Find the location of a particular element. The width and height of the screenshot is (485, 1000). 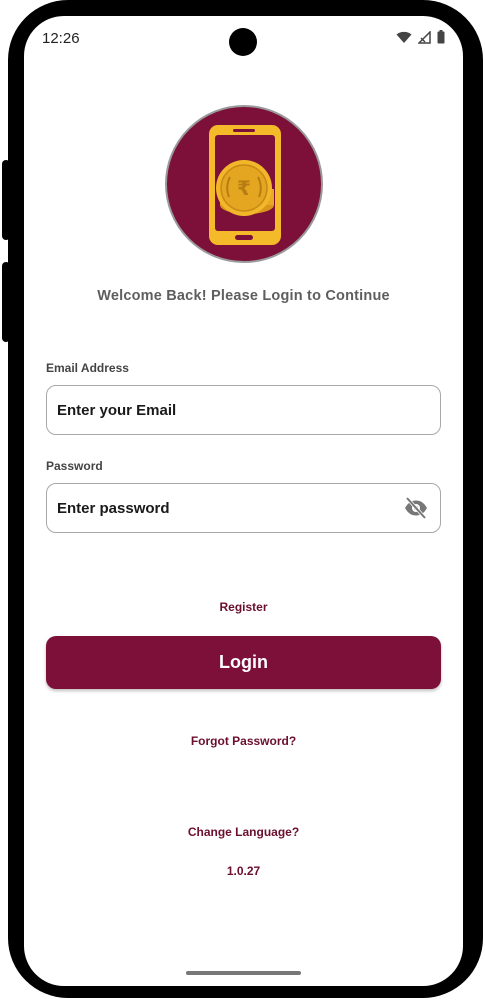

status-bar: 12:26 is located at coordinates (243, 38).